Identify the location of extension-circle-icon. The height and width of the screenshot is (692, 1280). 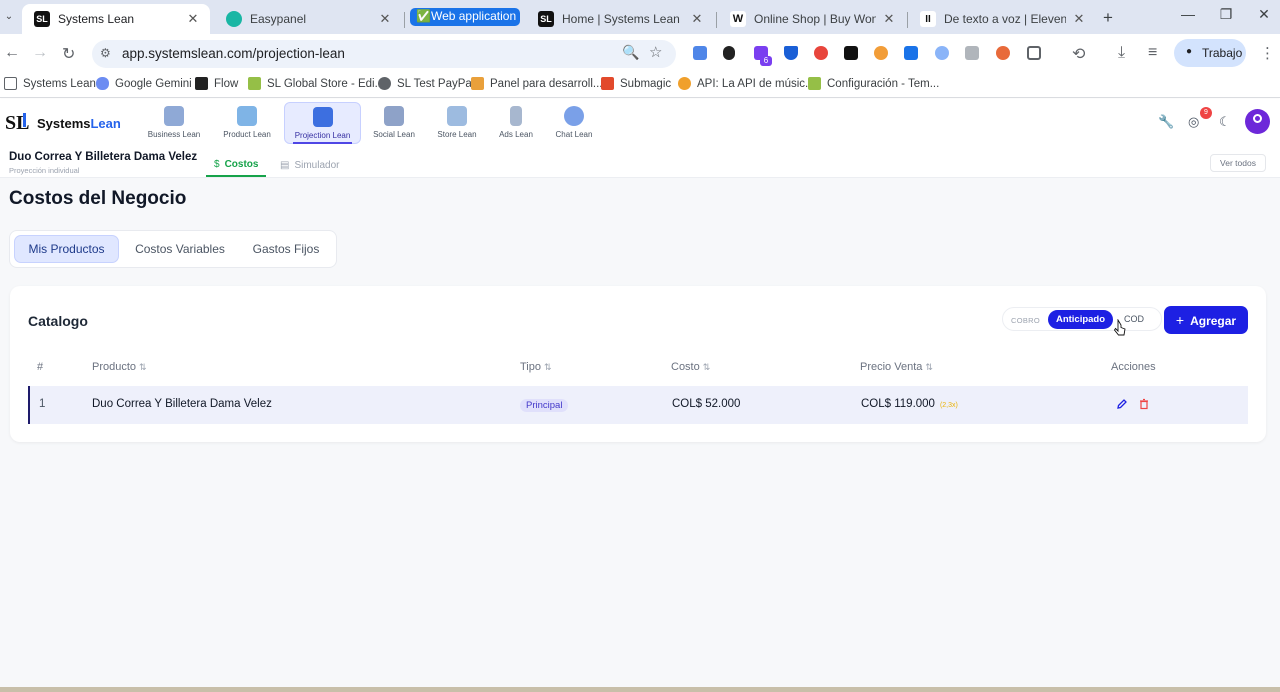
(821, 53).